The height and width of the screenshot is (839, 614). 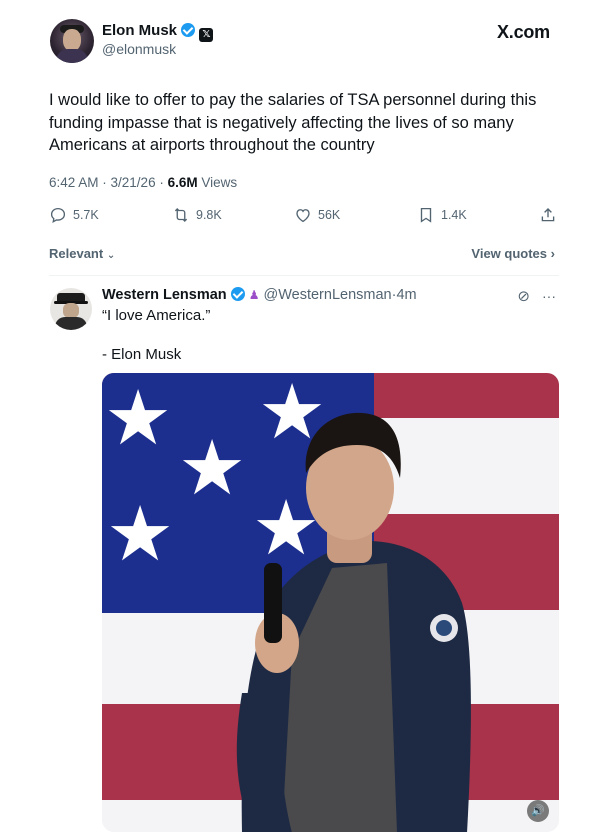 I want to click on share-button, so click(x=548, y=215).